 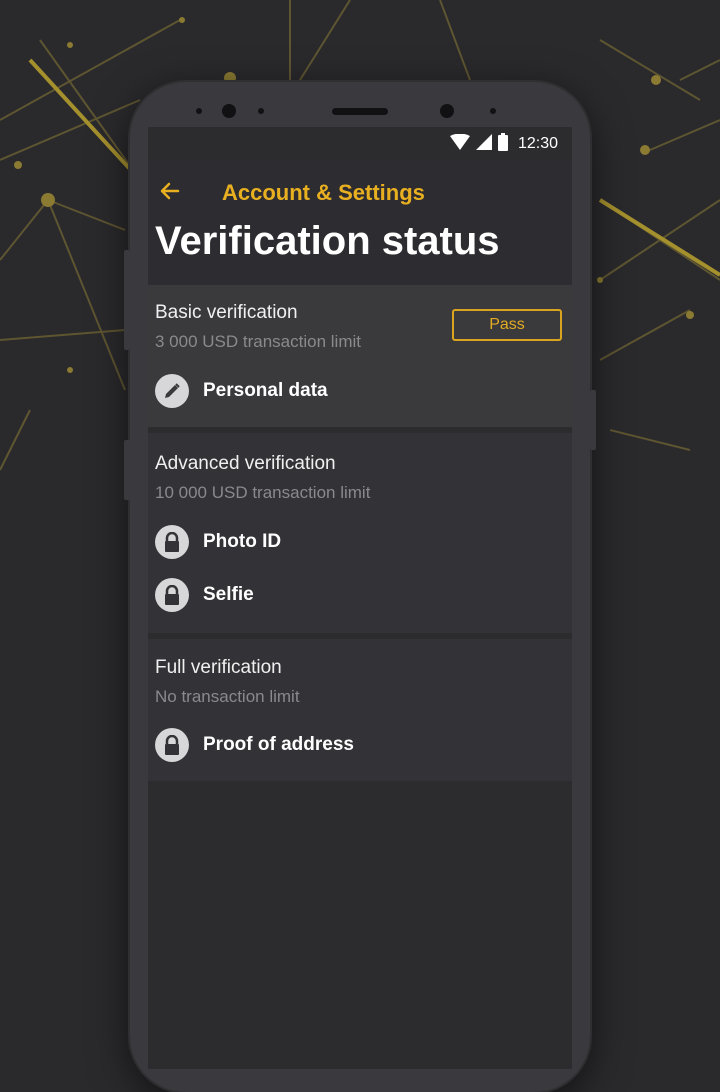 What do you see at coordinates (170, 191) in the screenshot?
I see `back-arrow-icon` at bounding box center [170, 191].